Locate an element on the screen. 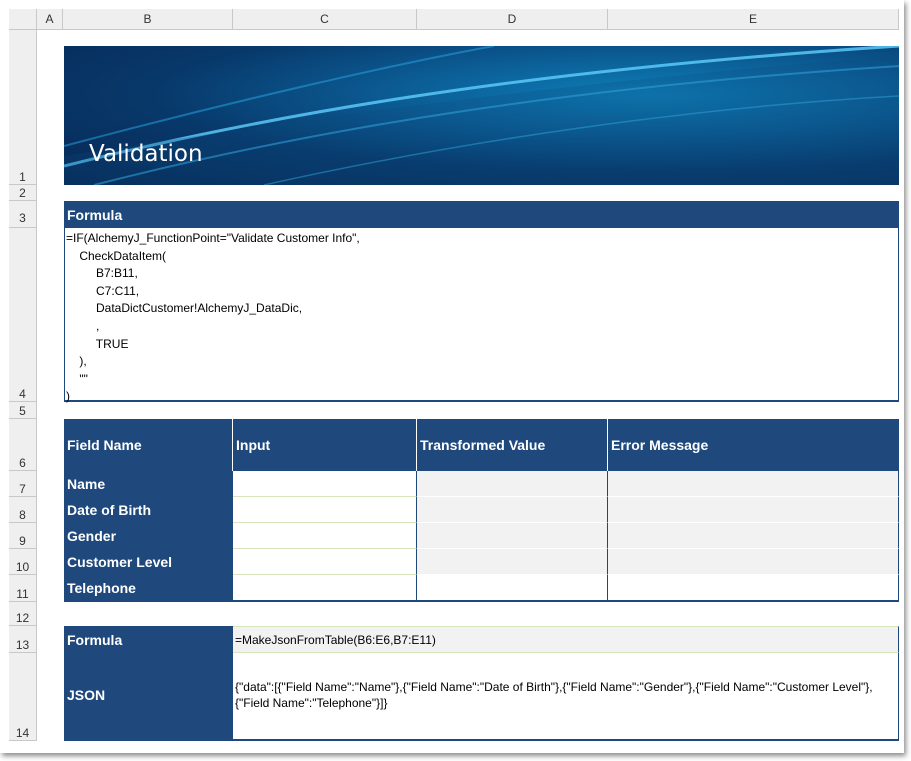 This screenshot has height=761, width=911. json-formula-cell: =MakeJsonFromTable(B6:E6,B7:E11) is located at coordinates (566, 639).